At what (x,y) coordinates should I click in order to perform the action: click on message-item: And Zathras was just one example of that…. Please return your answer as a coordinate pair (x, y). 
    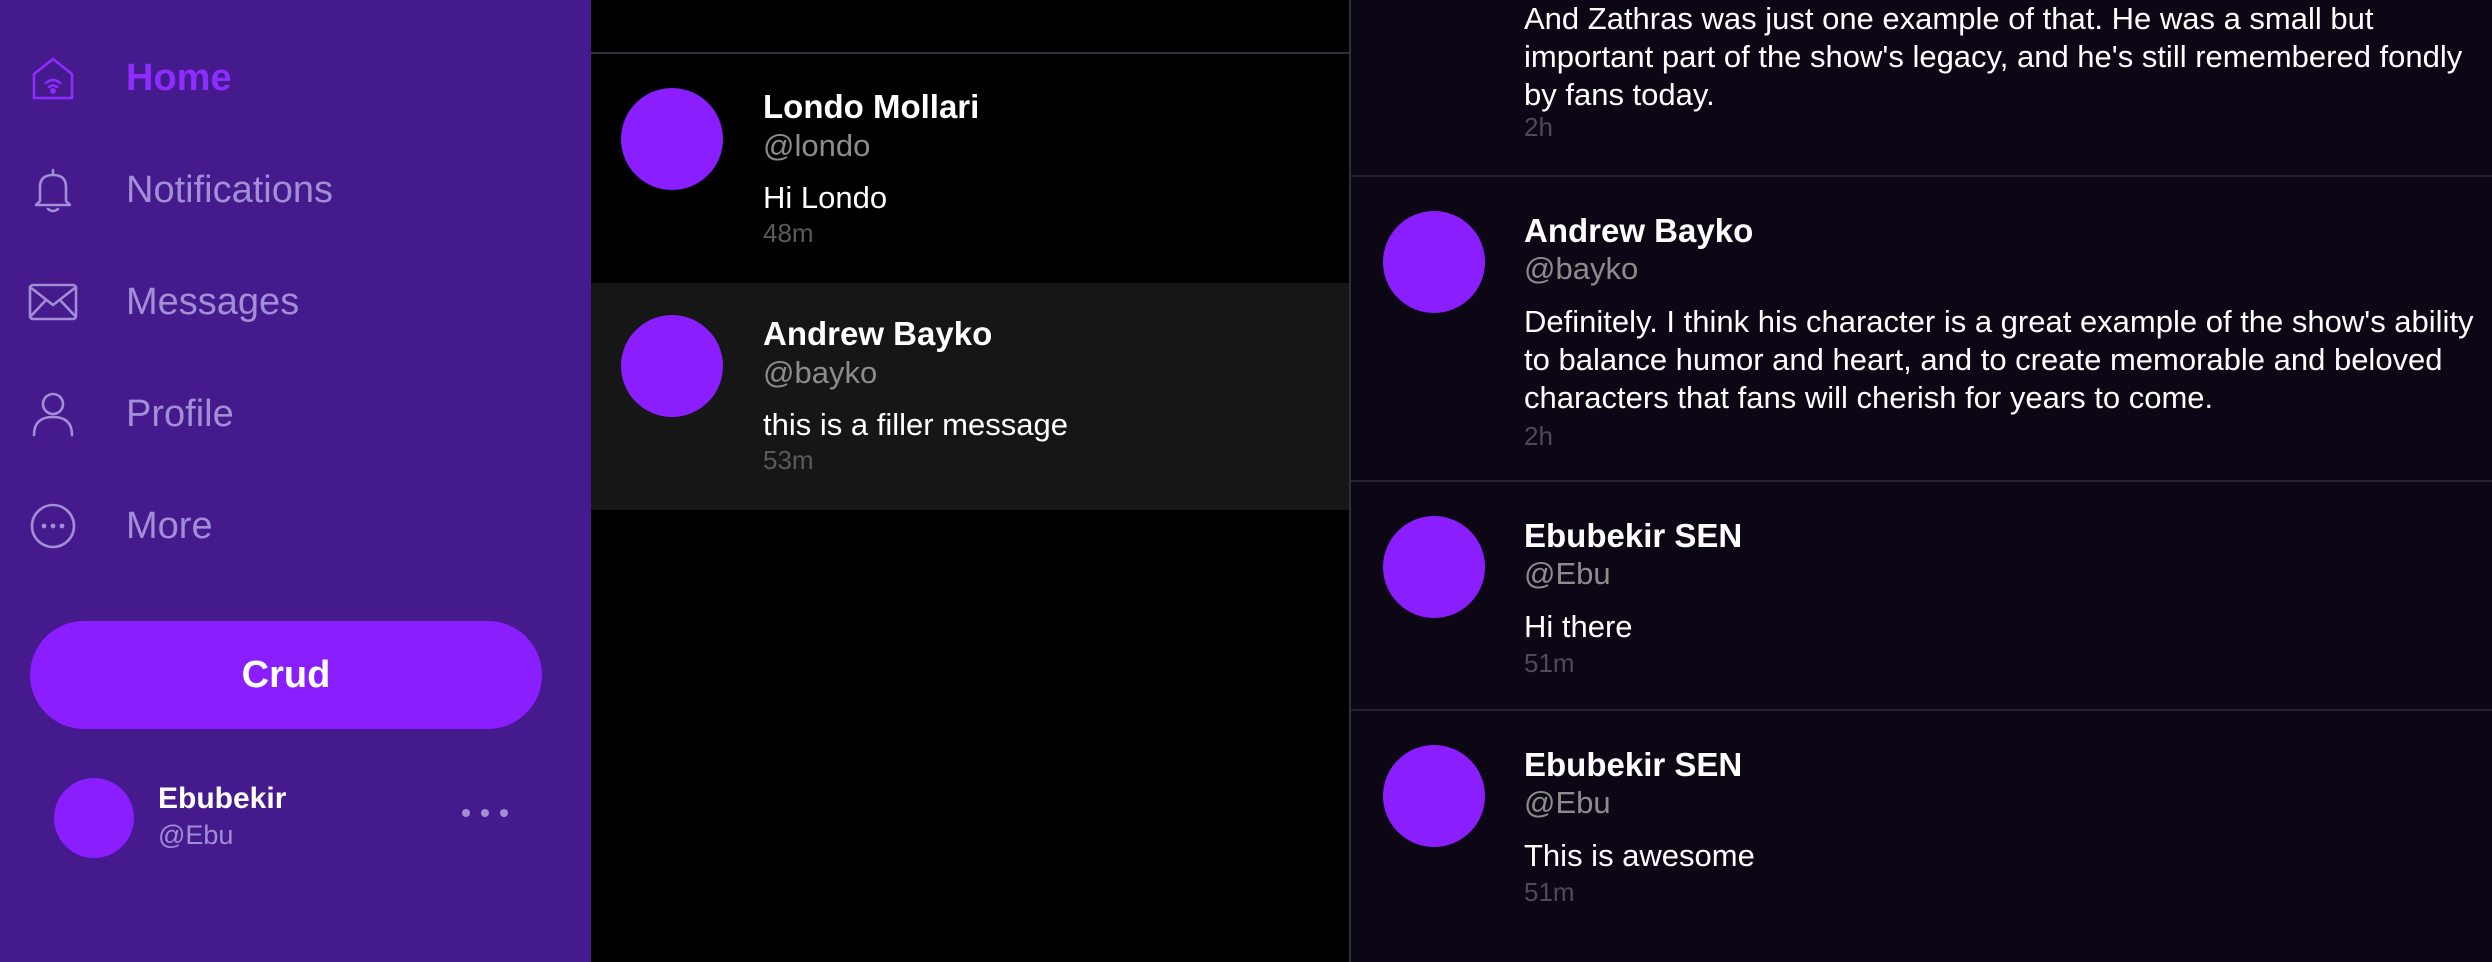
    Looking at the image, I should click on (1921, 88).